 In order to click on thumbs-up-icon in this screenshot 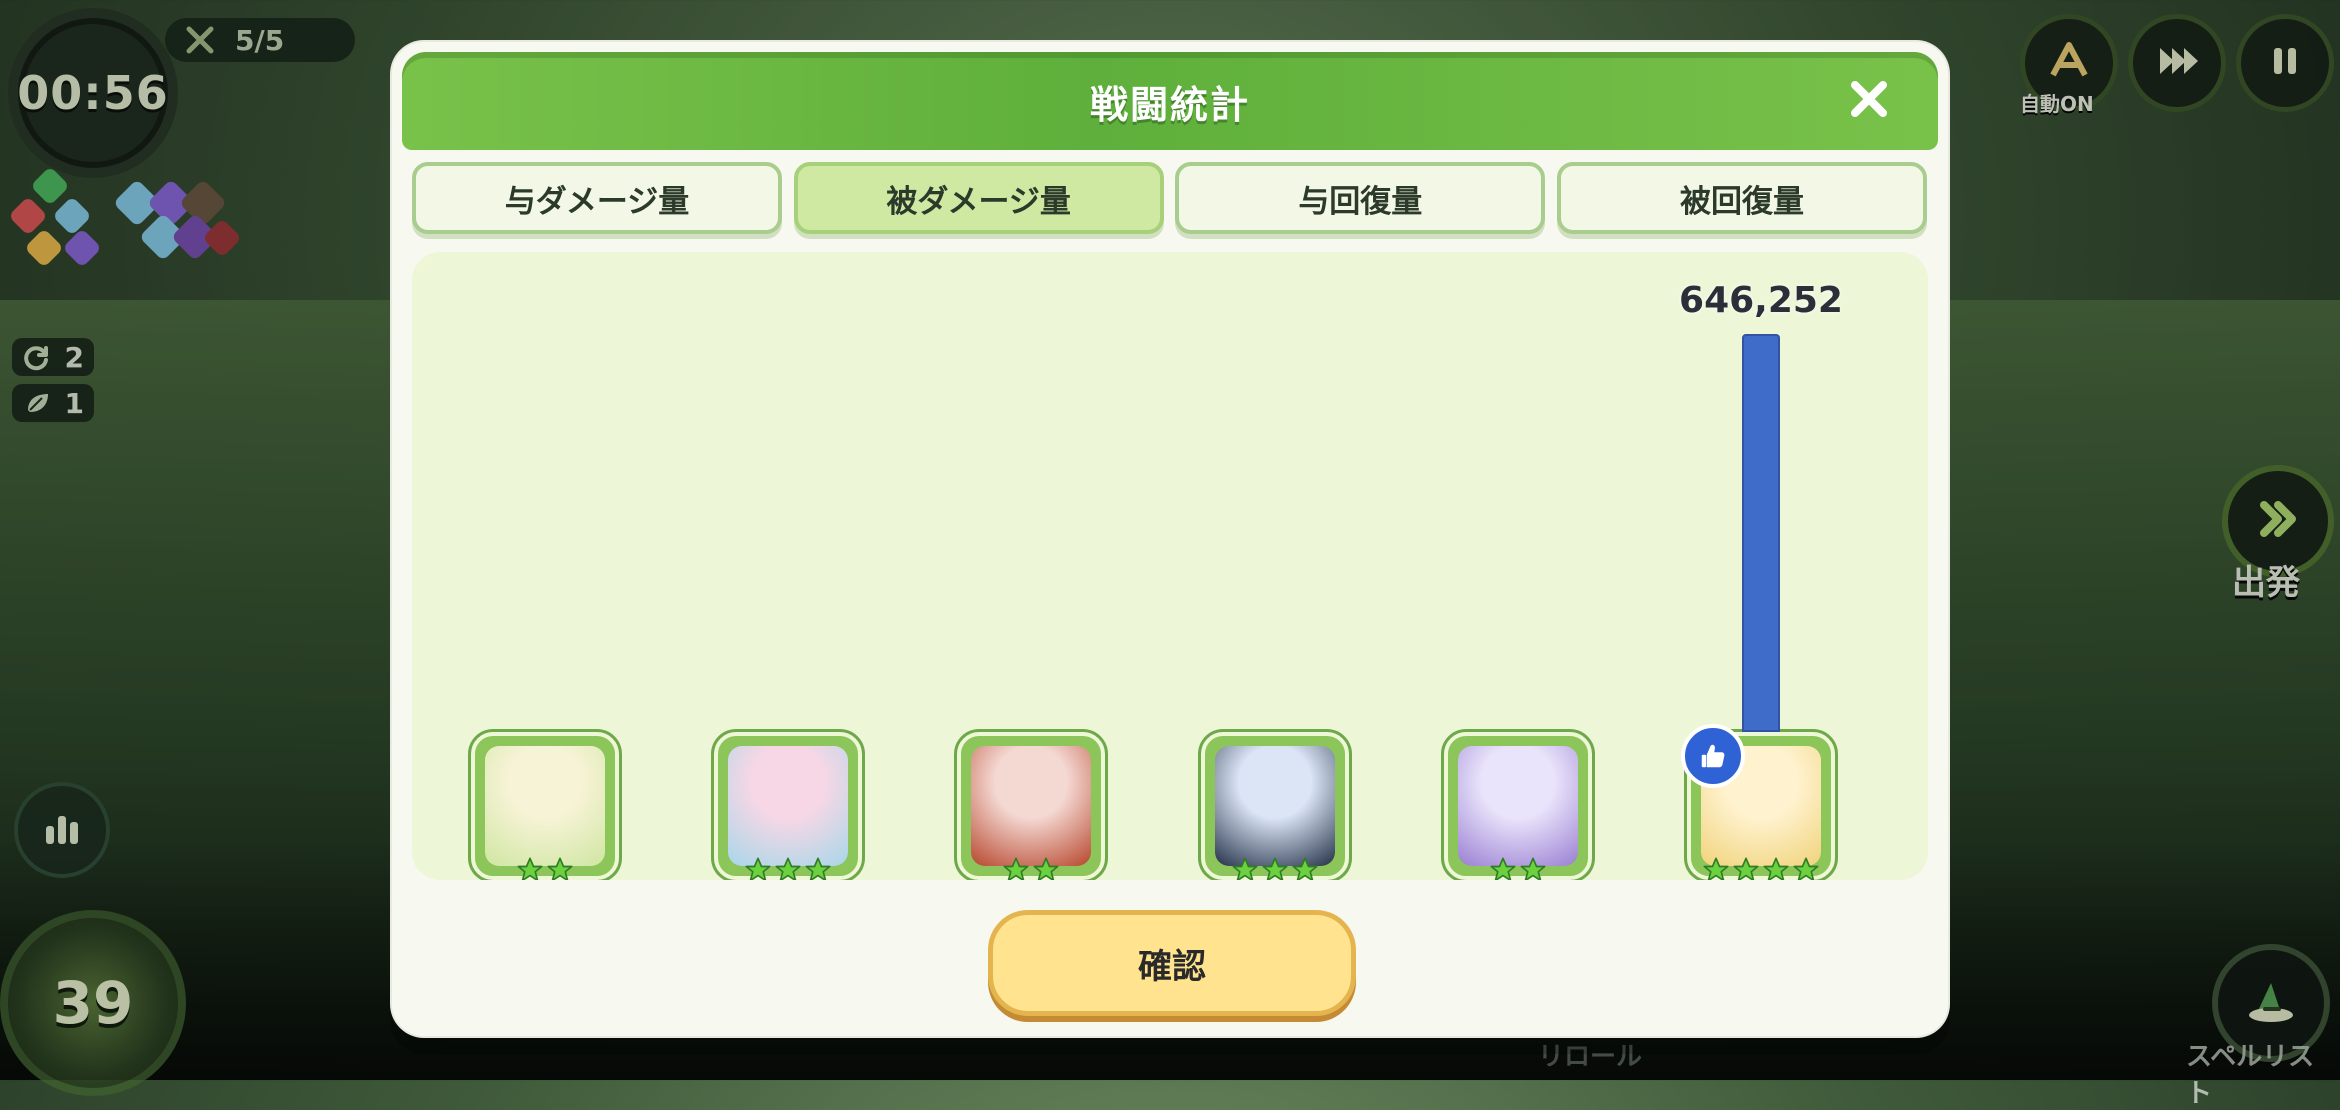, I will do `click(1713, 756)`.